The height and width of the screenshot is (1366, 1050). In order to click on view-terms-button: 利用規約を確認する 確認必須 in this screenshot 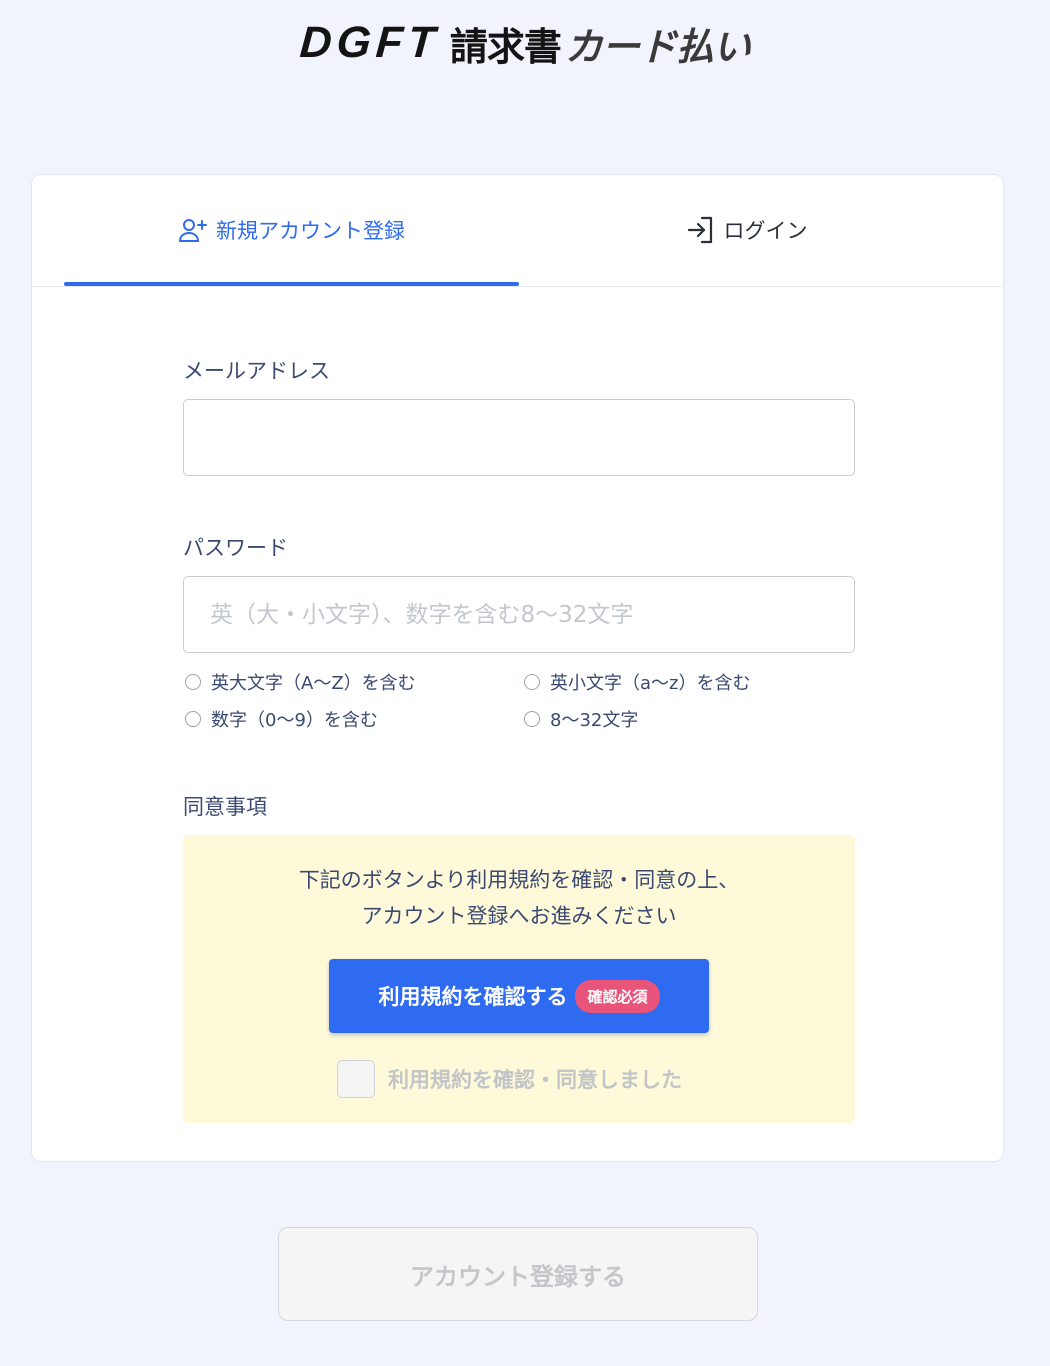, I will do `click(519, 996)`.